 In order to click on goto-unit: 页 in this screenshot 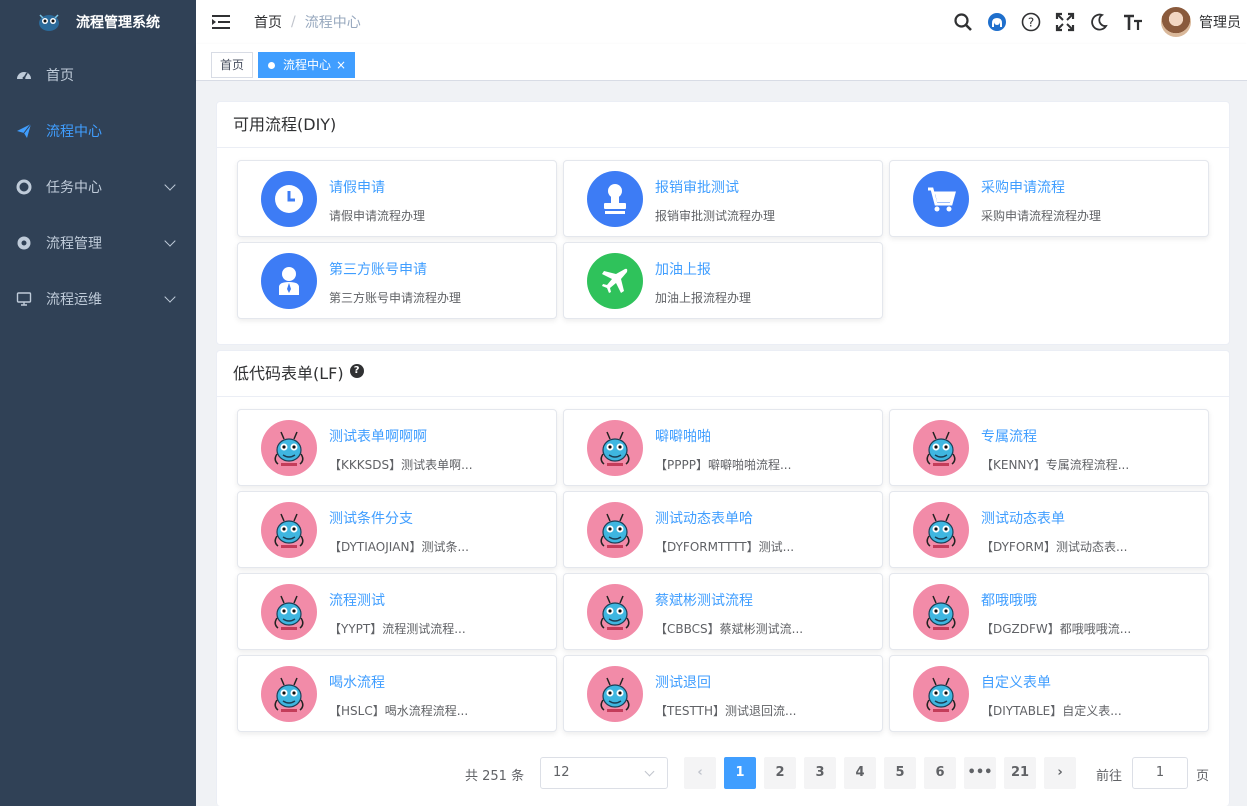, I will do `click(1203, 776)`.